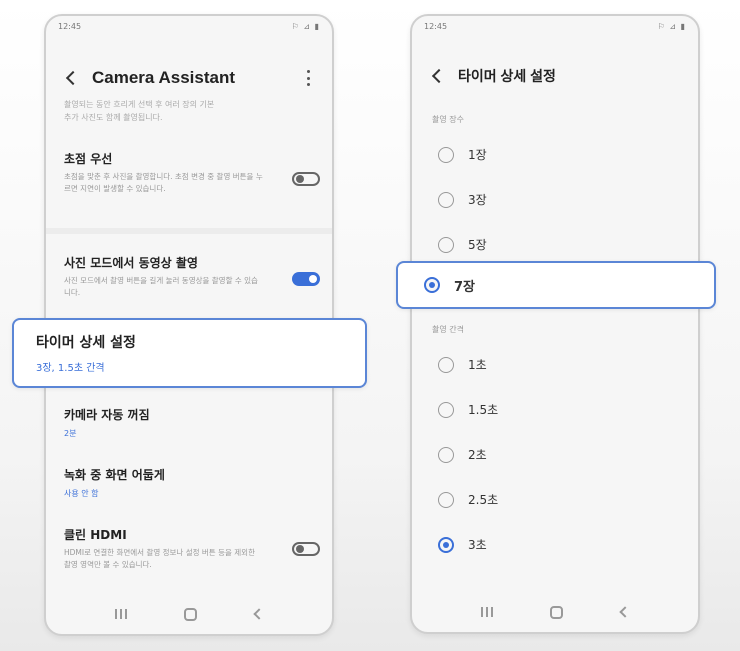 This screenshot has width=740, height=651. What do you see at coordinates (477, 155) in the screenshot?
I see `radio-label: 1장` at bounding box center [477, 155].